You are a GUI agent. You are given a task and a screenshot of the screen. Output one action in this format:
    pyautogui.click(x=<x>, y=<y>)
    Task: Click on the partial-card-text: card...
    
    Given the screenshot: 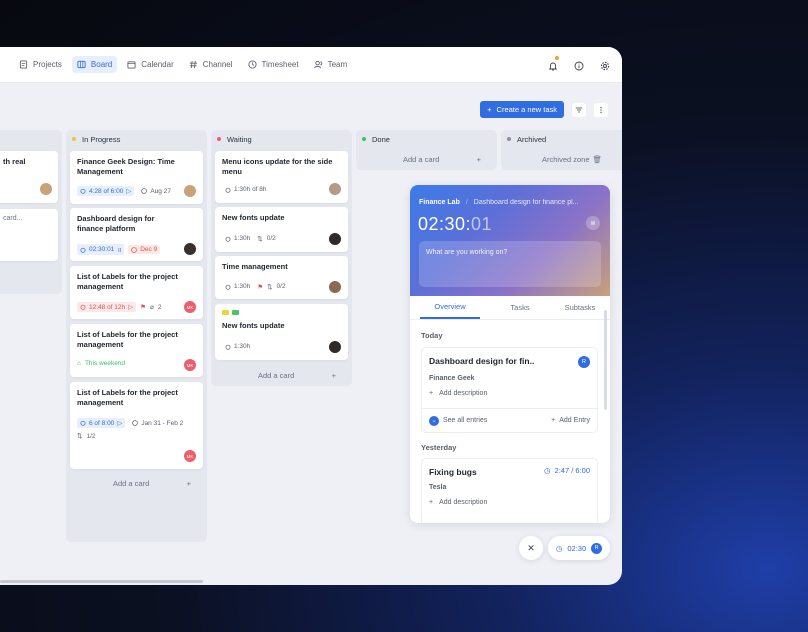 What is the action you would take?
    pyautogui.click(x=13, y=218)
    